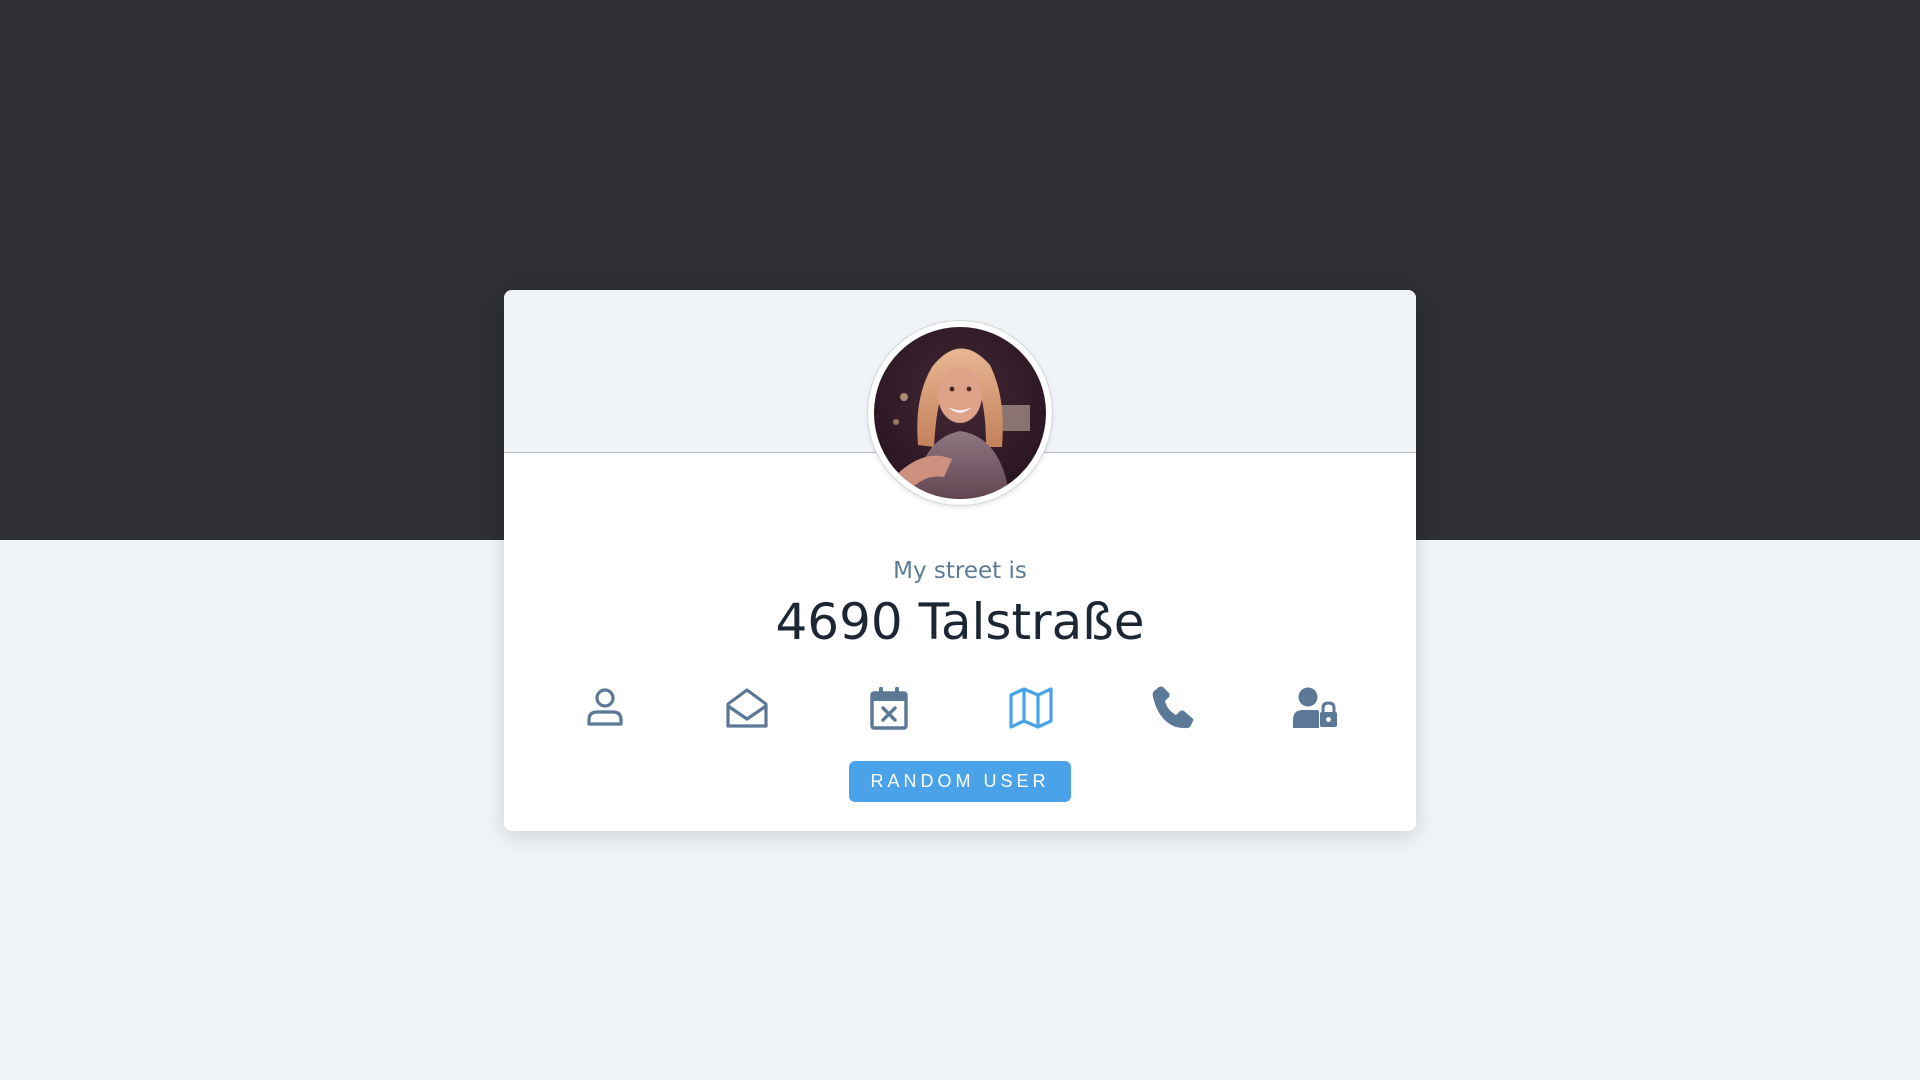 Image resolution: width=1920 pixels, height=1080 pixels. I want to click on password-icon-button, so click(1315, 708).